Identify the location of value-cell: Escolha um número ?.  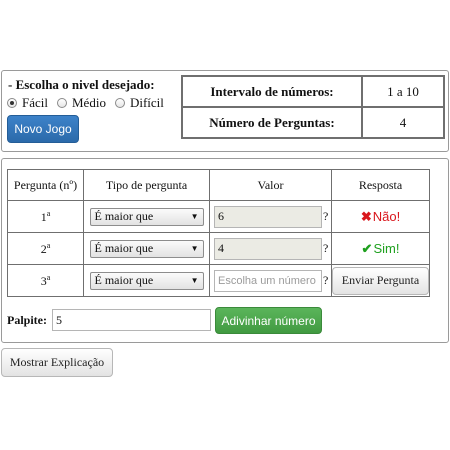
(270, 280).